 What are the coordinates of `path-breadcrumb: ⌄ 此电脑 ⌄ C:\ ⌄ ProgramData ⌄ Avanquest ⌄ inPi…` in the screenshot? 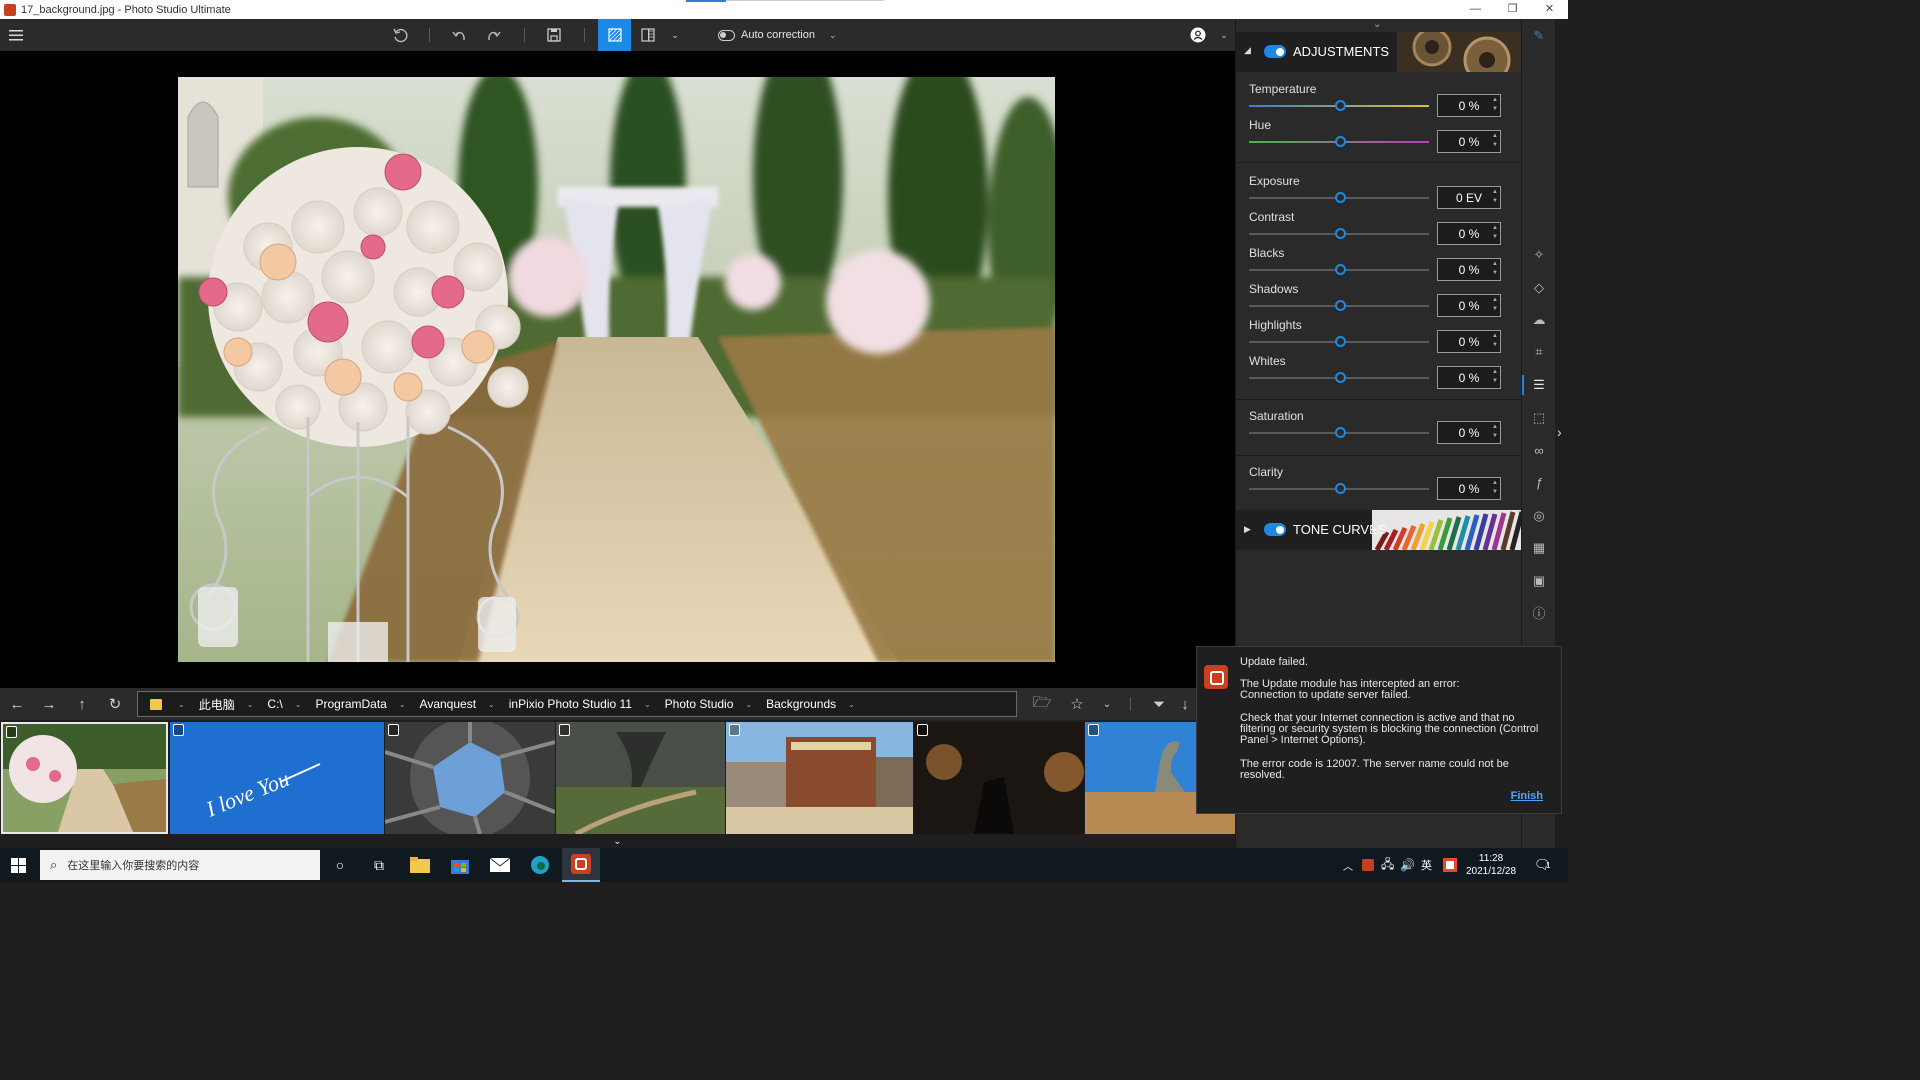 It's located at (577, 704).